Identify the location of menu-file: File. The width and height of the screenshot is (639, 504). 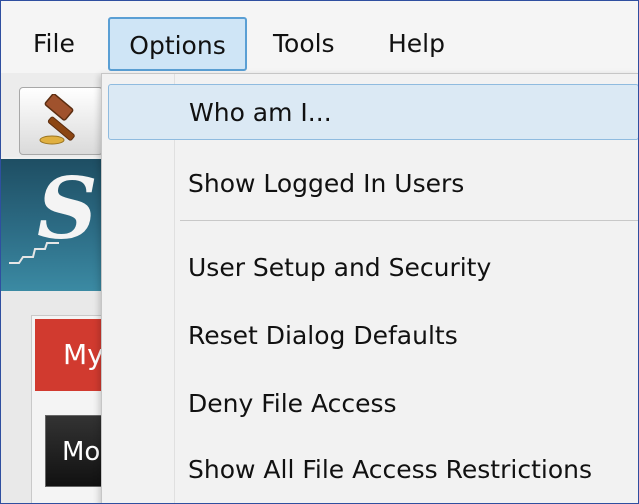
(54, 44).